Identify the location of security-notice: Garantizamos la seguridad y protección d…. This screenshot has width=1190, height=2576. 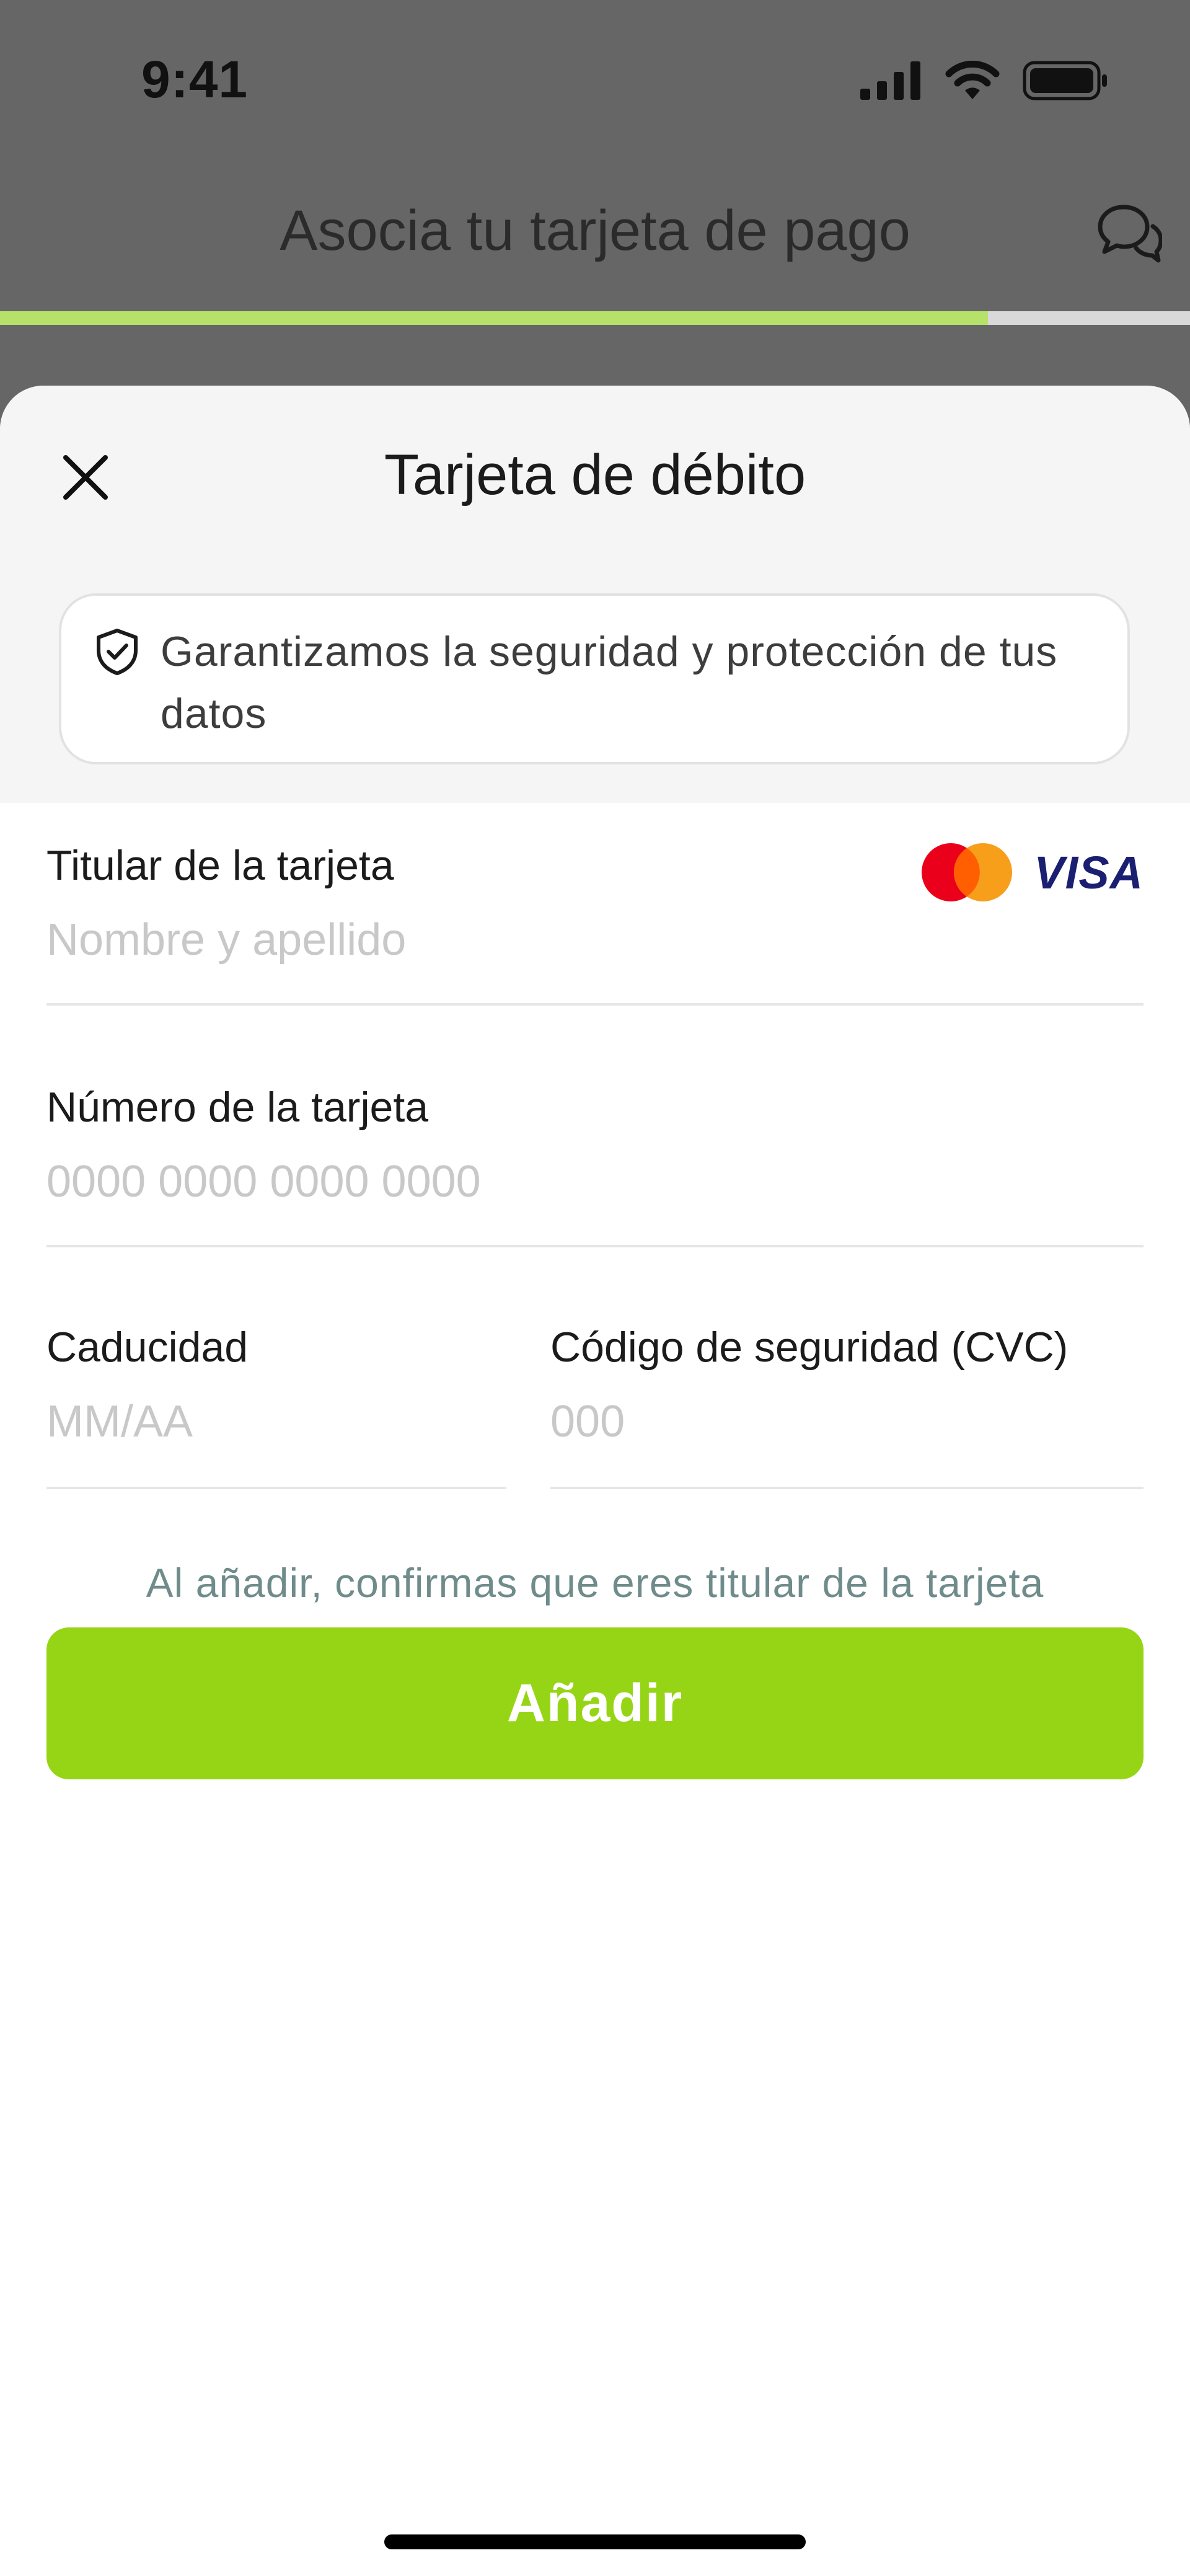
(594, 679).